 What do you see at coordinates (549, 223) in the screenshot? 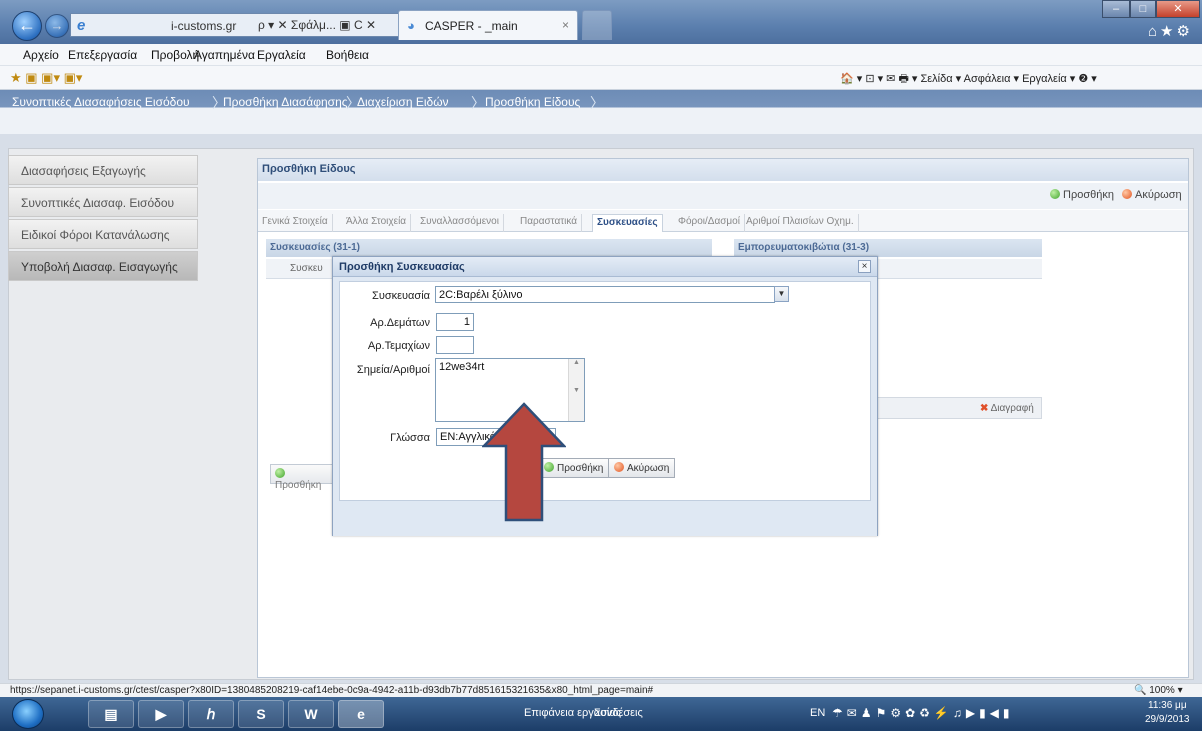
I see `tab-documents: Παραστατικά` at bounding box center [549, 223].